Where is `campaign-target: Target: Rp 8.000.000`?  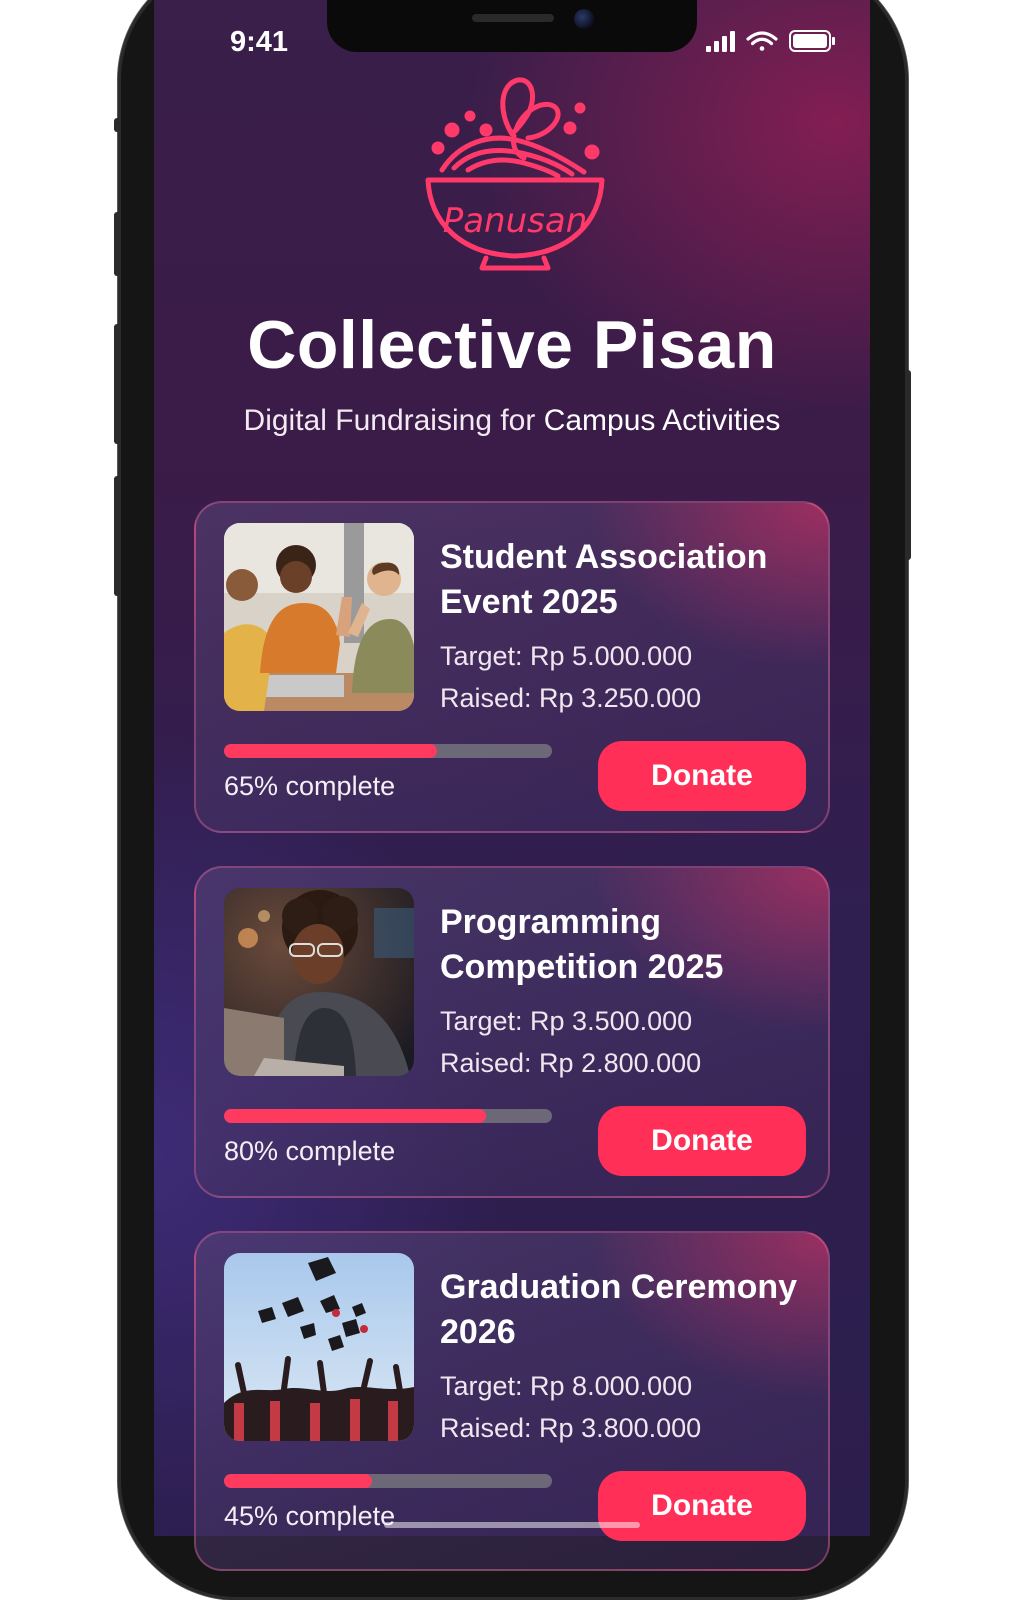 campaign-target: Target: Rp 8.000.000 is located at coordinates (566, 1386).